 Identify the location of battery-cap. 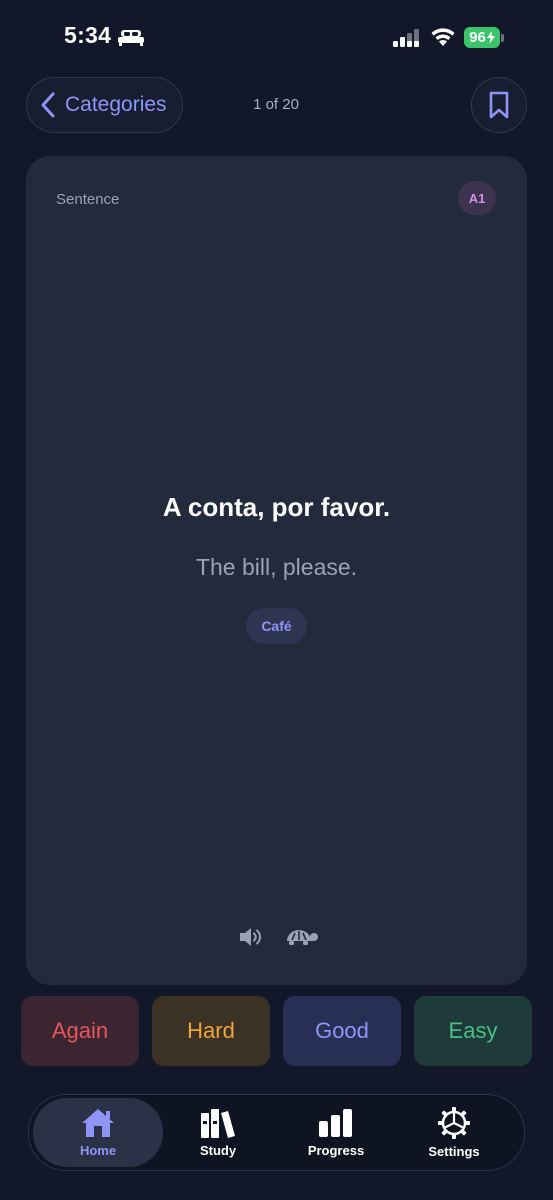
(502, 37).